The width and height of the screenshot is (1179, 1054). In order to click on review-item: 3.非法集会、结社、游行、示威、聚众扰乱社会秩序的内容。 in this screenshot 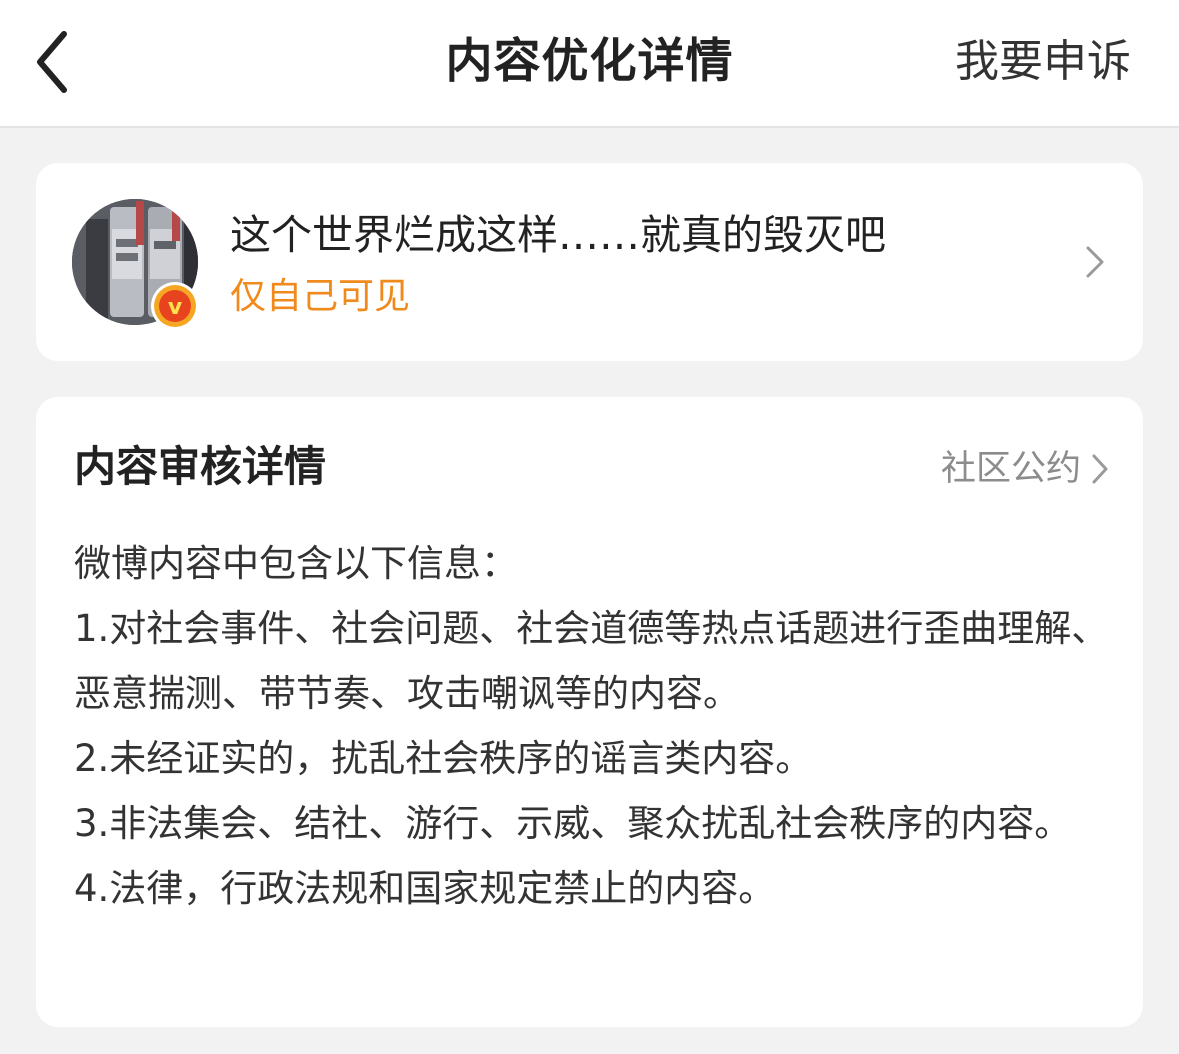, I will do `click(573, 823)`.